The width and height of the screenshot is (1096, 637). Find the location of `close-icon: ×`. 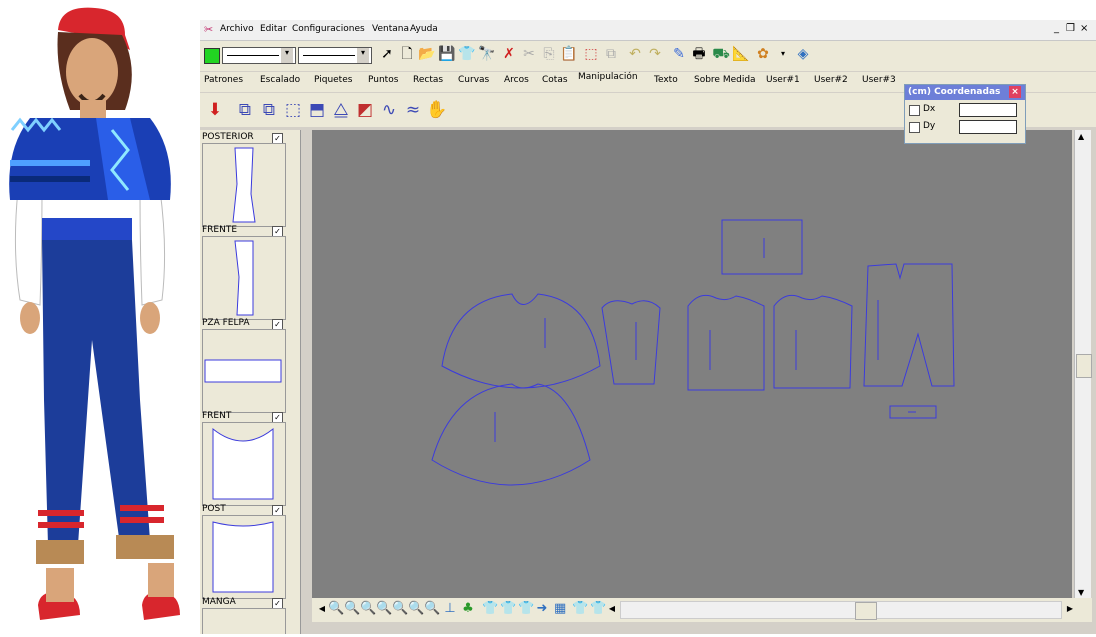

close-icon: × is located at coordinates (1015, 92).